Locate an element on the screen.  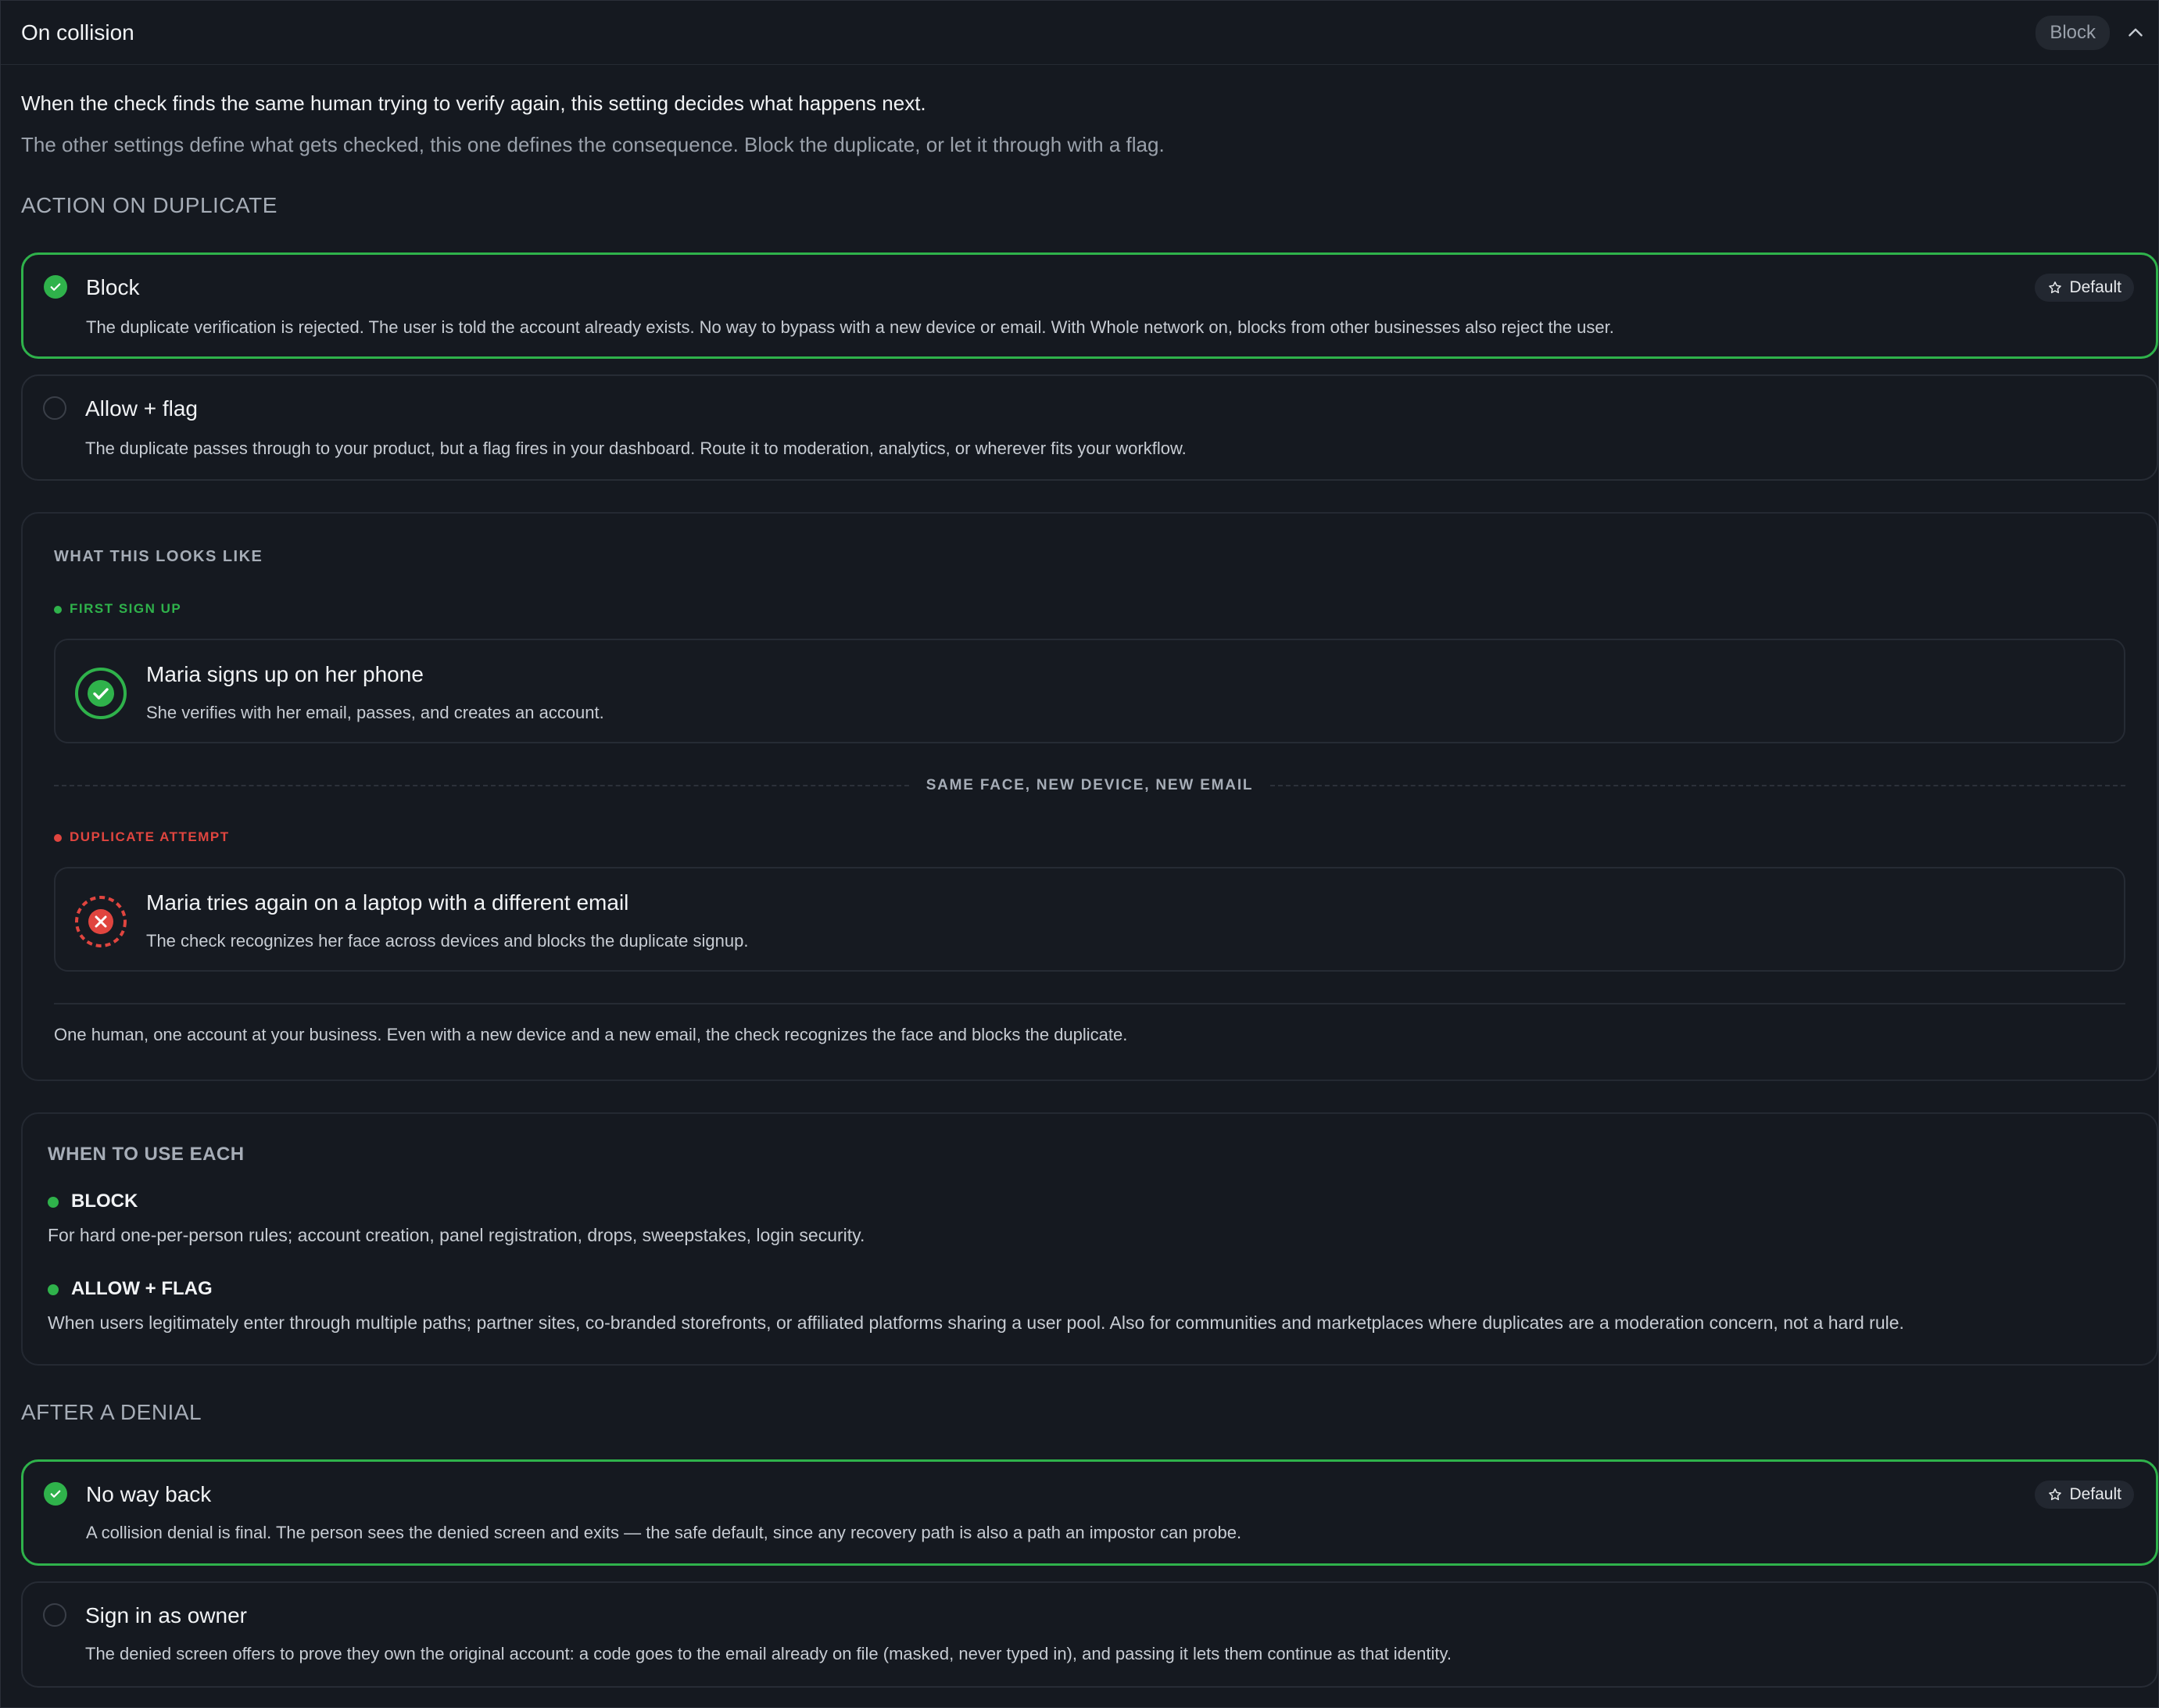
first-signup-label: FIRST SIGN UP is located at coordinates (117, 609).